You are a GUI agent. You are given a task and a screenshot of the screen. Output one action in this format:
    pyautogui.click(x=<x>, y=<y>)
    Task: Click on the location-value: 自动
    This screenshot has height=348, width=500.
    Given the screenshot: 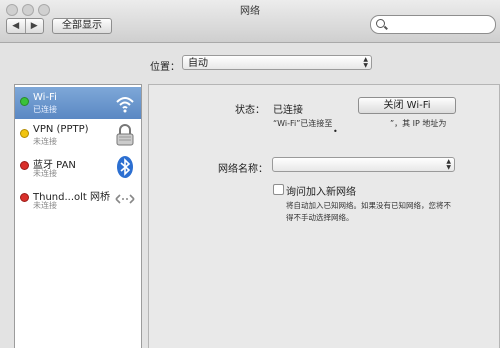 What is the action you would take?
    pyautogui.click(x=198, y=63)
    